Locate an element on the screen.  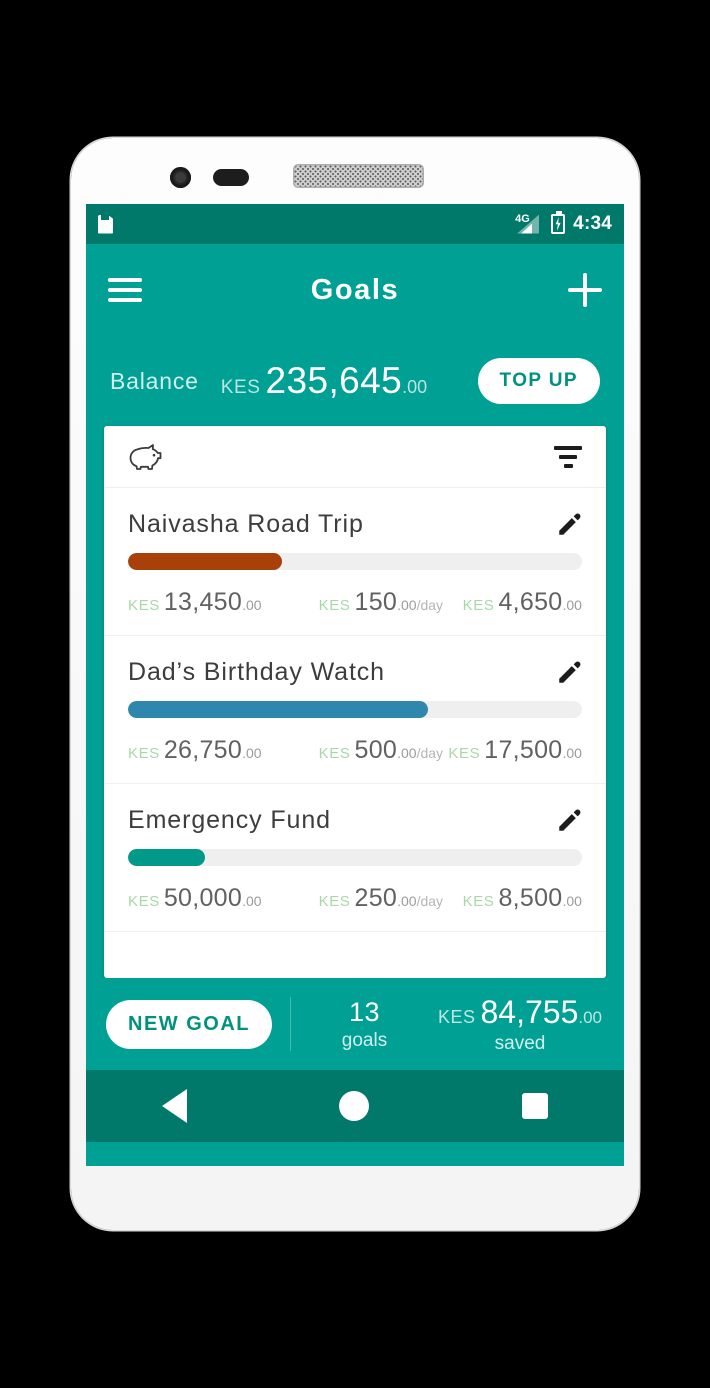
android-home-icon is located at coordinates (354, 1106).